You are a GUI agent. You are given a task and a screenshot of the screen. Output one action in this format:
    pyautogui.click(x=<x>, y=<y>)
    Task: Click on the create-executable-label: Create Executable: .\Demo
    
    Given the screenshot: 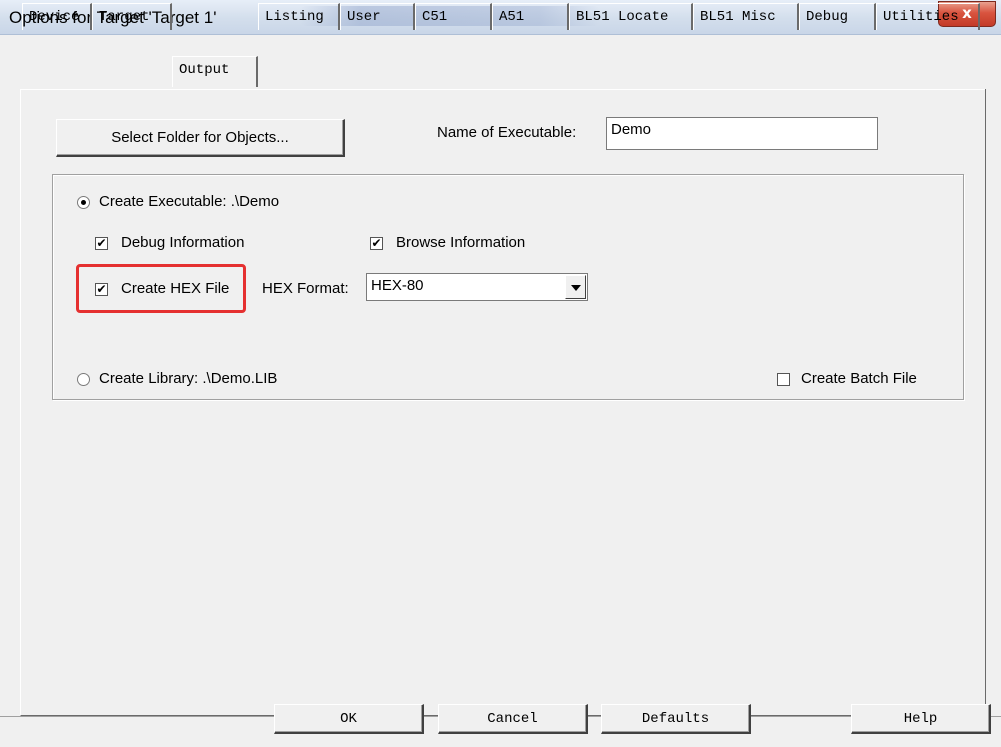 What is the action you would take?
    pyautogui.click(x=189, y=201)
    